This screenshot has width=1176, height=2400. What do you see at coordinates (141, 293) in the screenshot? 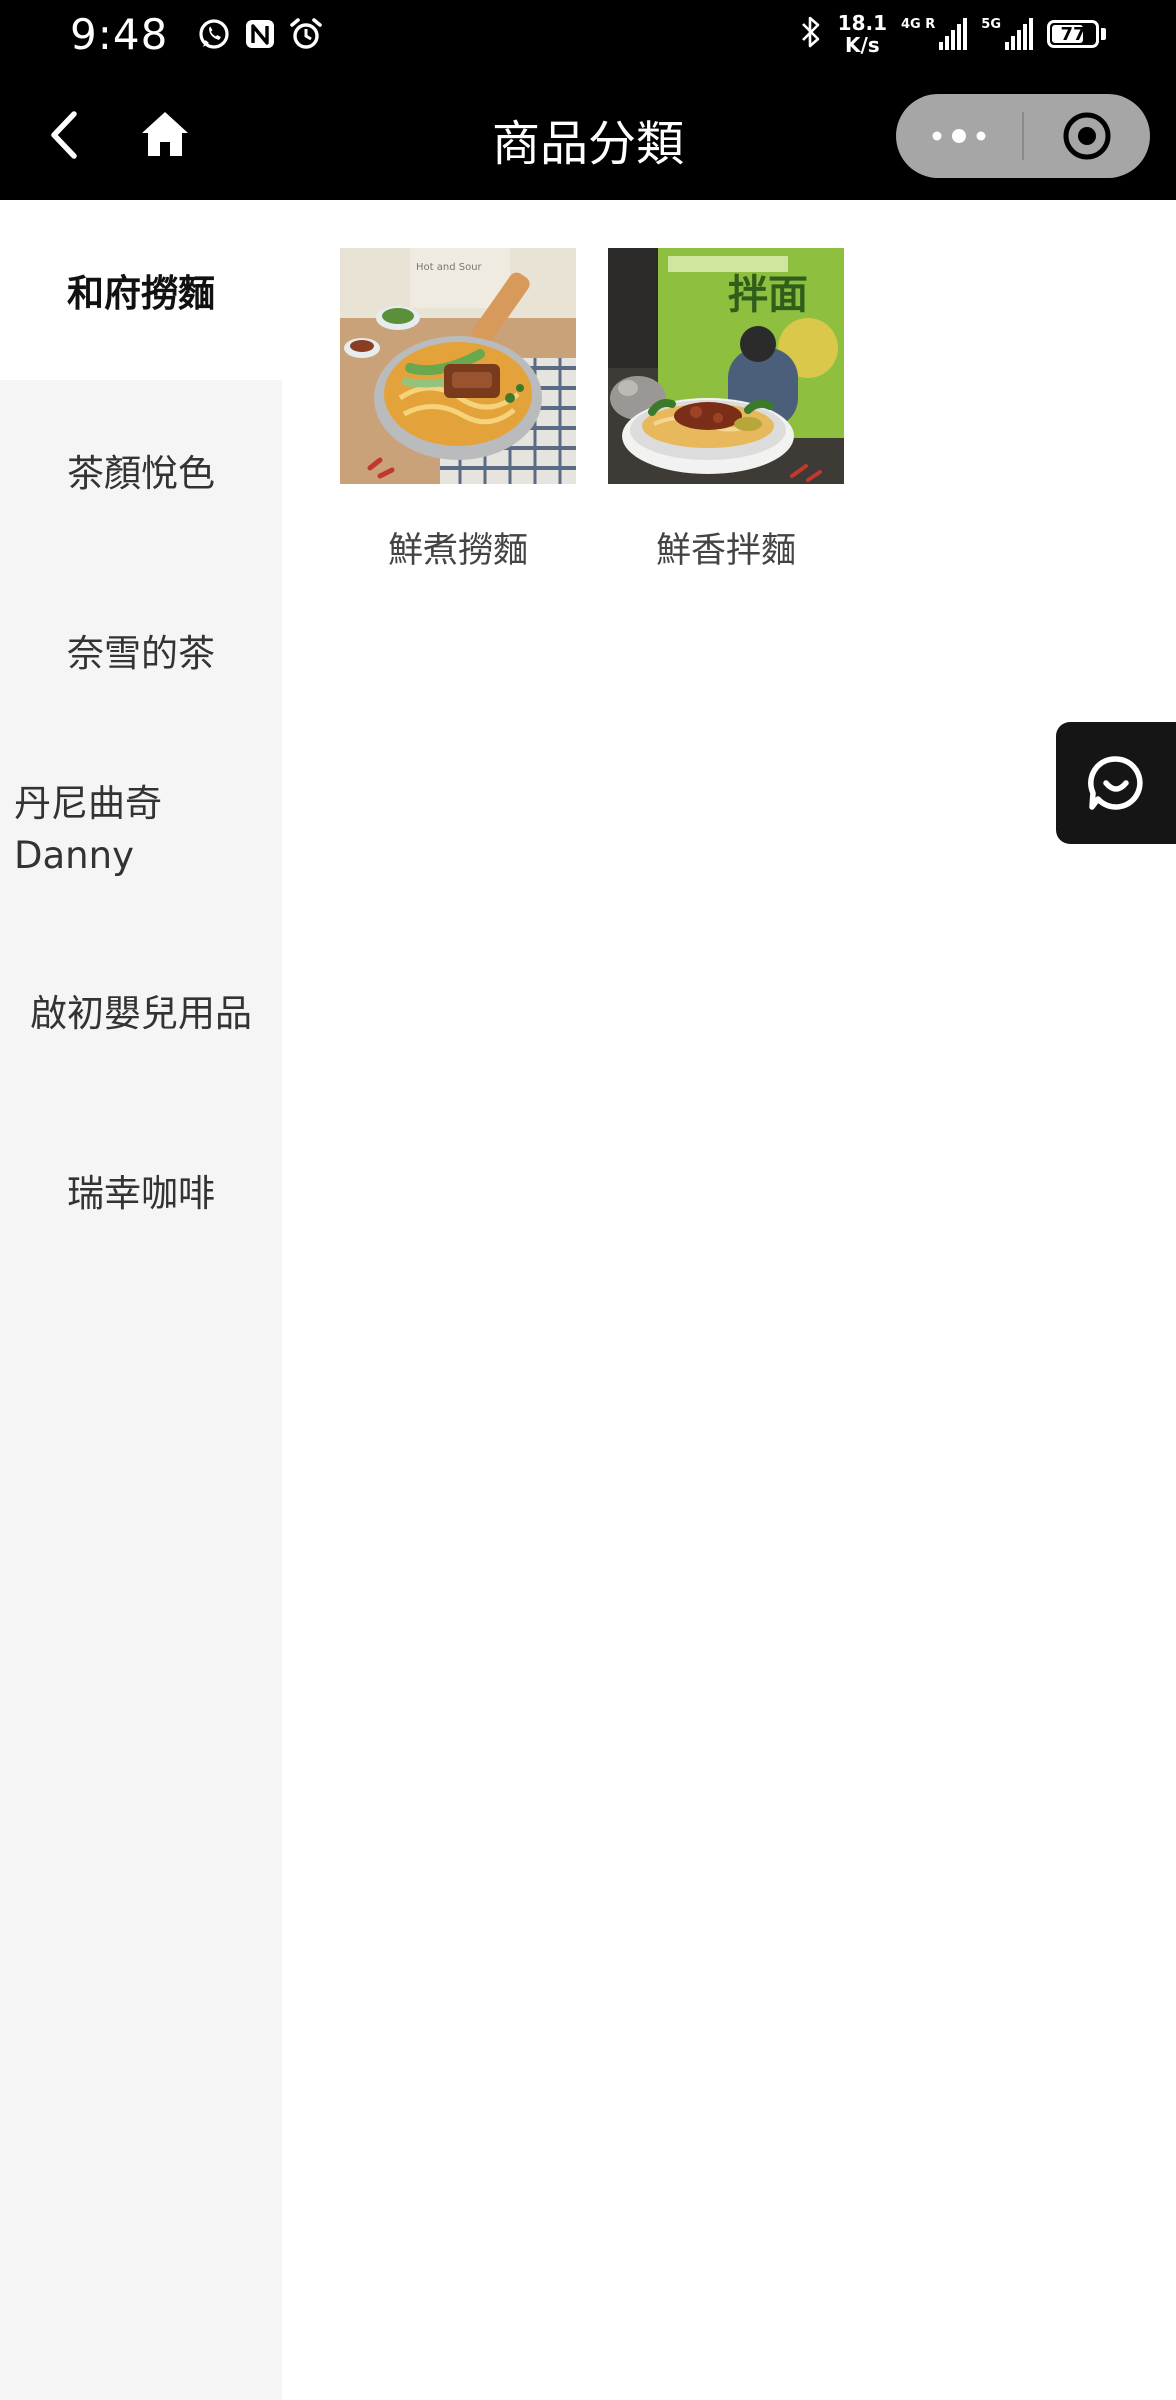
I see `sidebar-item-label: 和府撈麵` at bounding box center [141, 293].